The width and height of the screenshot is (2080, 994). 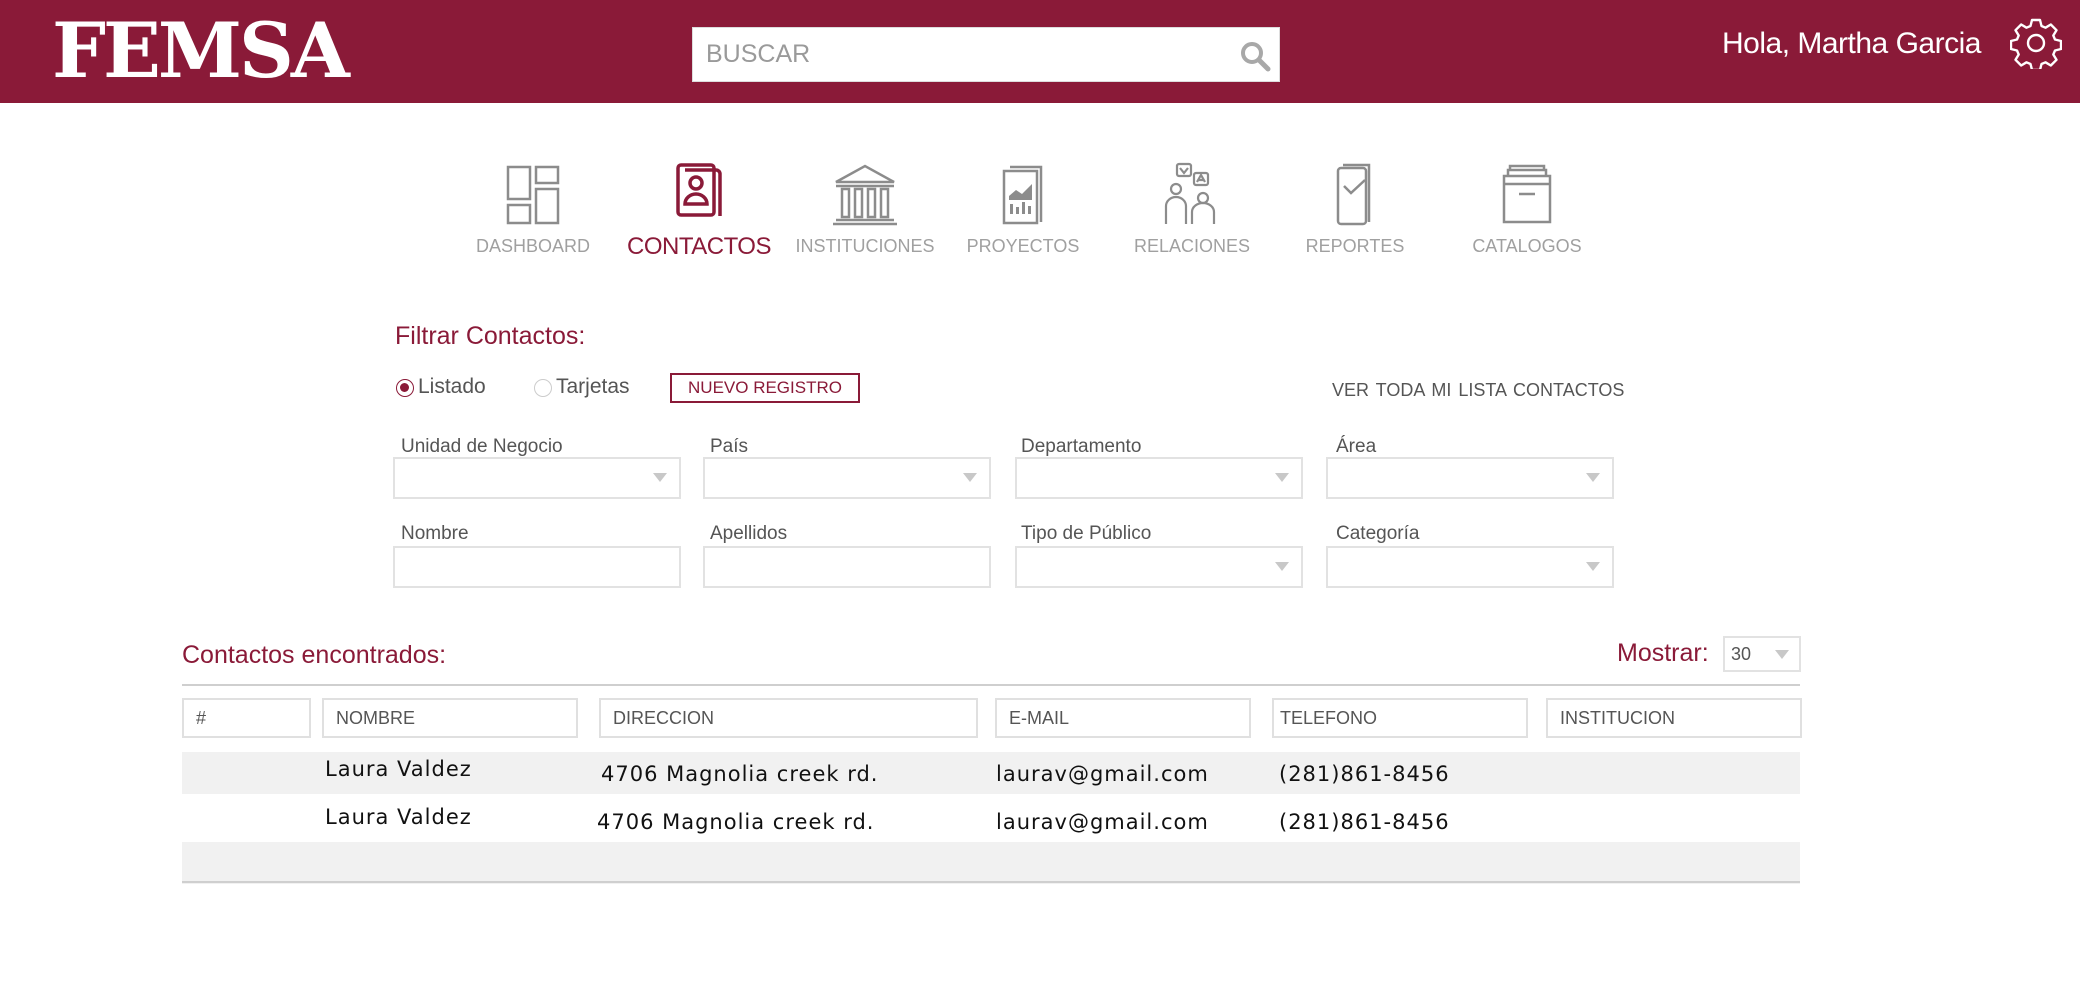 I want to click on nav-dashboard: DASHBOARD, so click(x=533, y=214).